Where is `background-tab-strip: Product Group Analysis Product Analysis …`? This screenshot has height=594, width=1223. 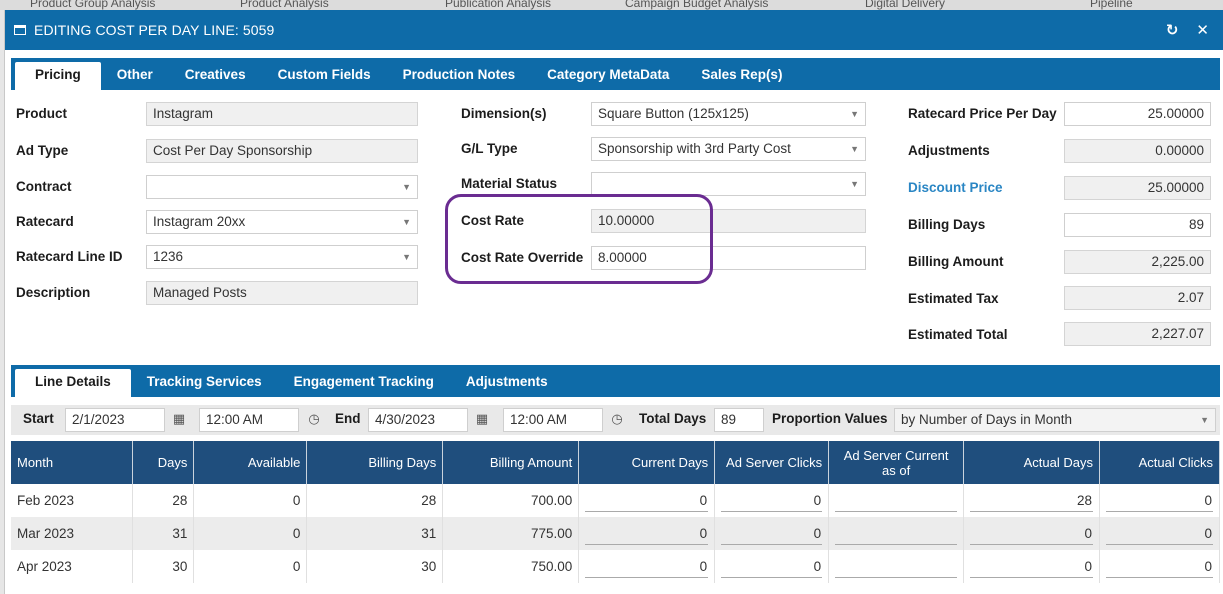
background-tab-strip: Product Group Analysis Product Analysis … is located at coordinates (611, 5).